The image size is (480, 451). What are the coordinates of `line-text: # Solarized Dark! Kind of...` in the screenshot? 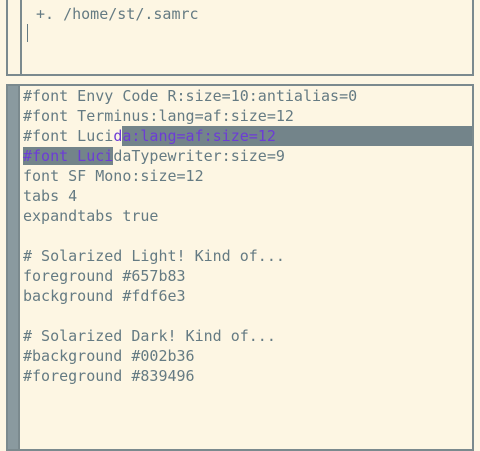 It's located at (149, 336).